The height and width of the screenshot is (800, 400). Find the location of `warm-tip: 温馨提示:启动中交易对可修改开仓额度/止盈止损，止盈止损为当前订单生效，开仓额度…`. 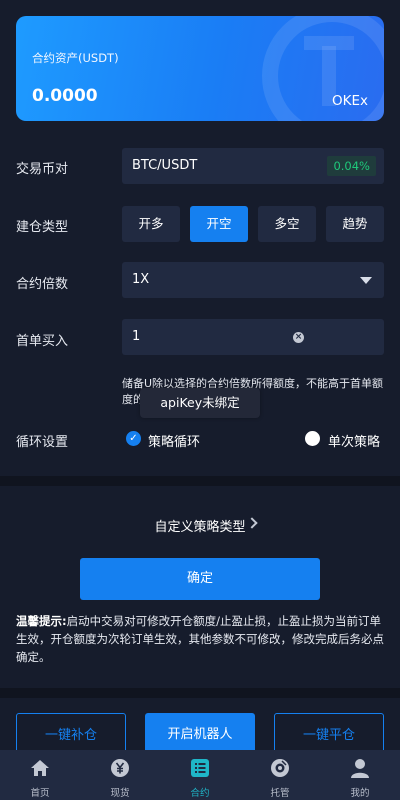

warm-tip: 温馨提示:启动中交易对可修改开仓额度/止盈止损，止盈止损为当前订单生效，开仓额度… is located at coordinates (200, 639).